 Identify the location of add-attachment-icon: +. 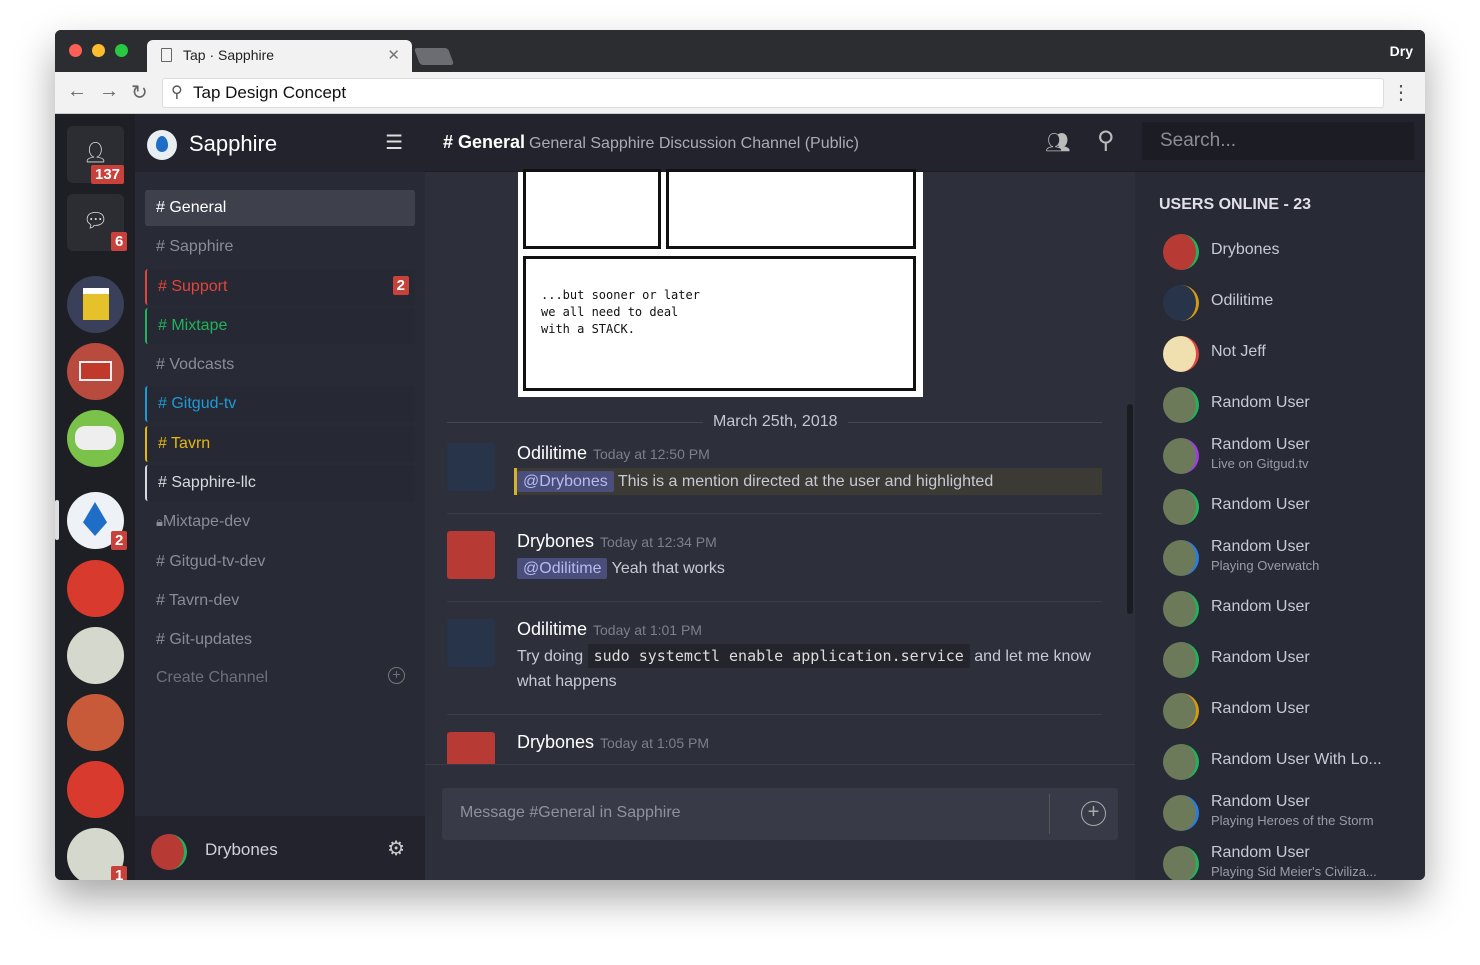
(1093, 813).